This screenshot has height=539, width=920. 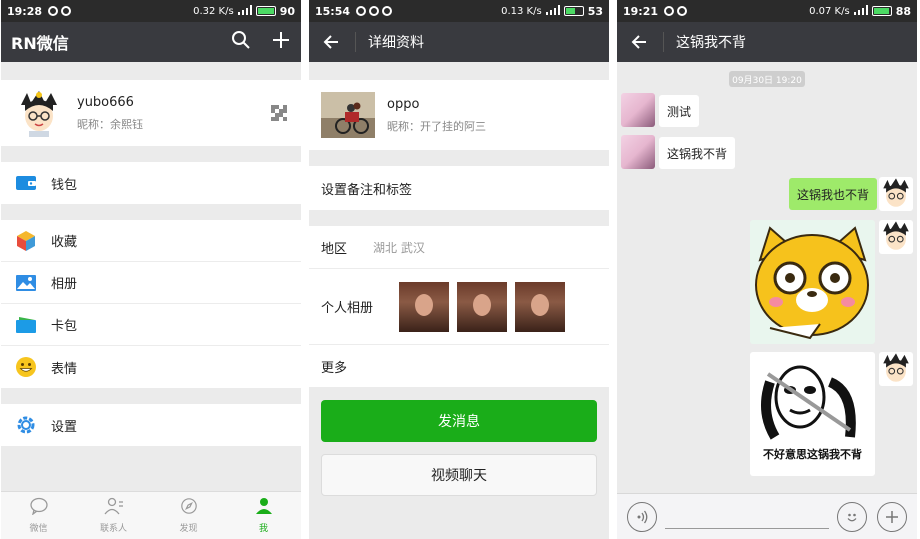 I want to click on region-label: 地区, so click(x=334, y=249).